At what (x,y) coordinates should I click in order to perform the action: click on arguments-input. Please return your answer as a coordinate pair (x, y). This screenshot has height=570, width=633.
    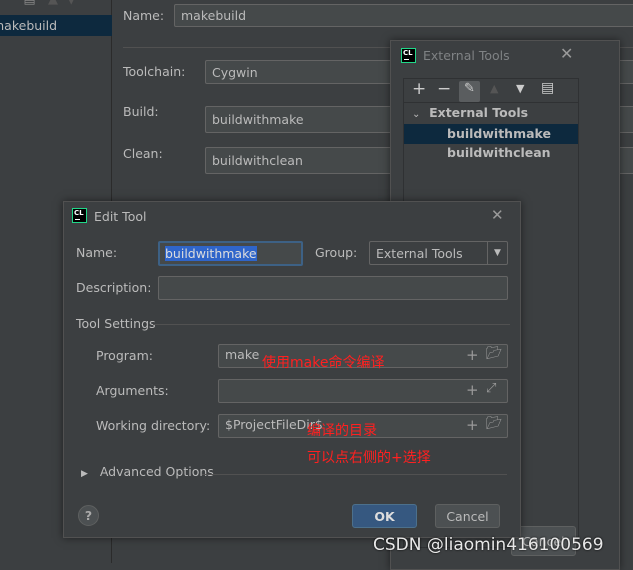
    Looking at the image, I should click on (363, 391).